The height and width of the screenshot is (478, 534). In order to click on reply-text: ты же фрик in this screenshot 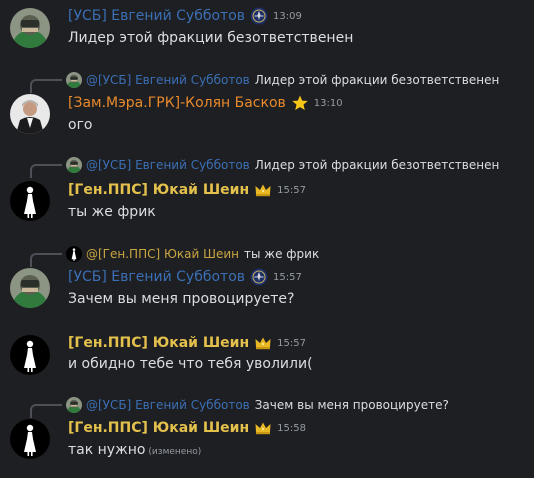, I will do `click(282, 254)`.